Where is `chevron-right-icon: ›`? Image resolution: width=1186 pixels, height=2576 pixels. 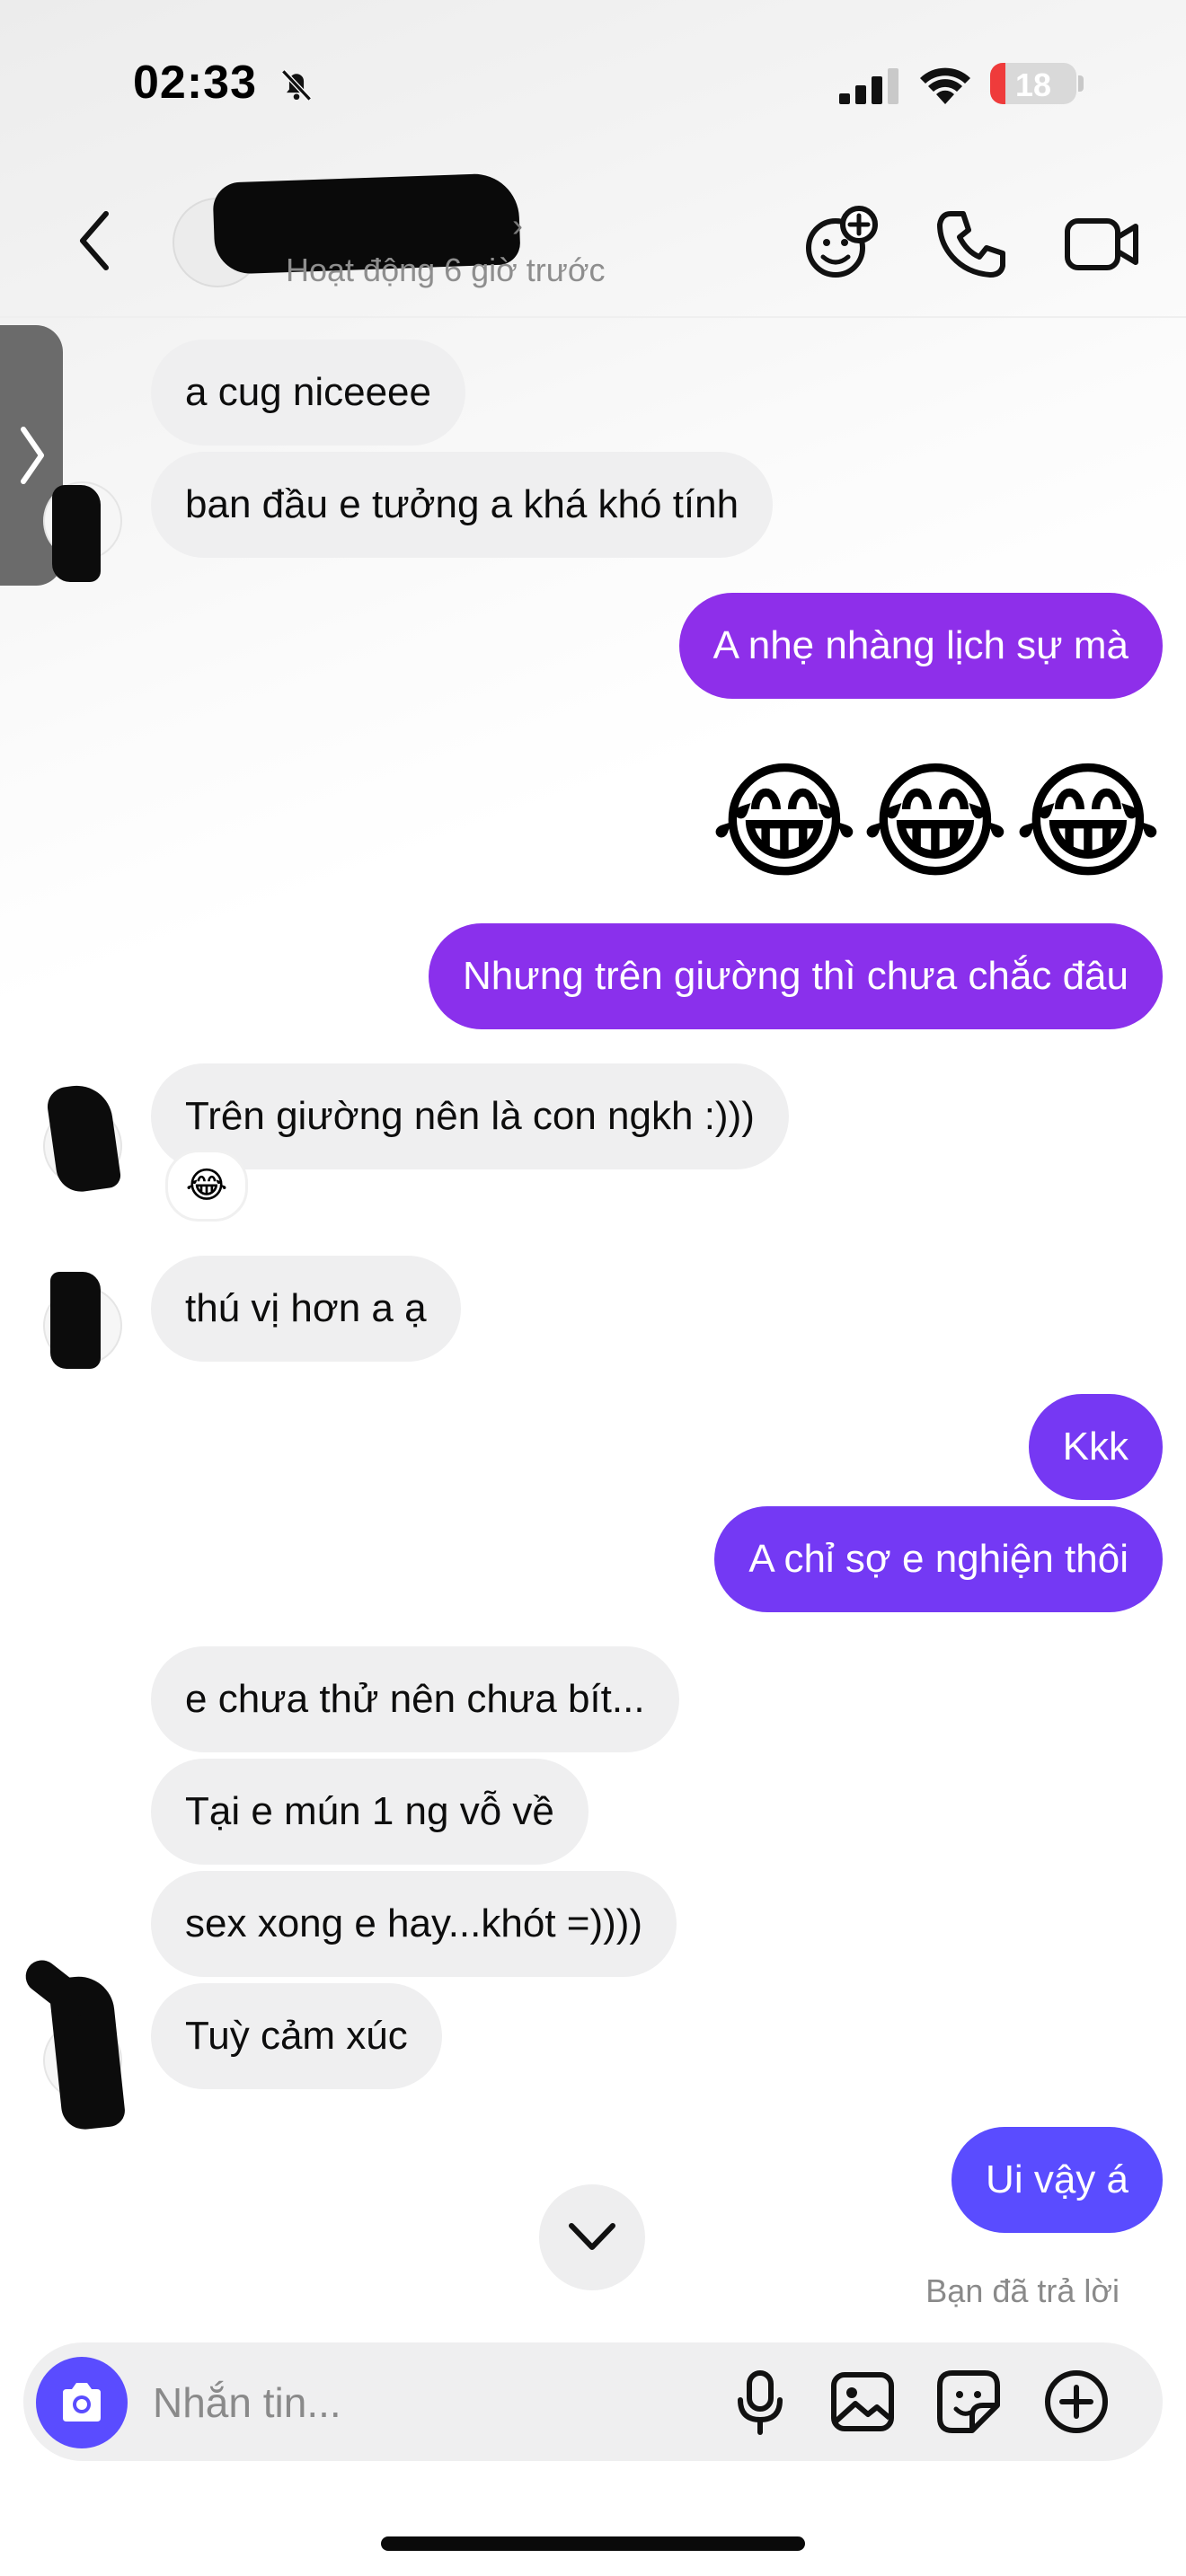
chevron-right-icon: › is located at coordinates (517, 225).